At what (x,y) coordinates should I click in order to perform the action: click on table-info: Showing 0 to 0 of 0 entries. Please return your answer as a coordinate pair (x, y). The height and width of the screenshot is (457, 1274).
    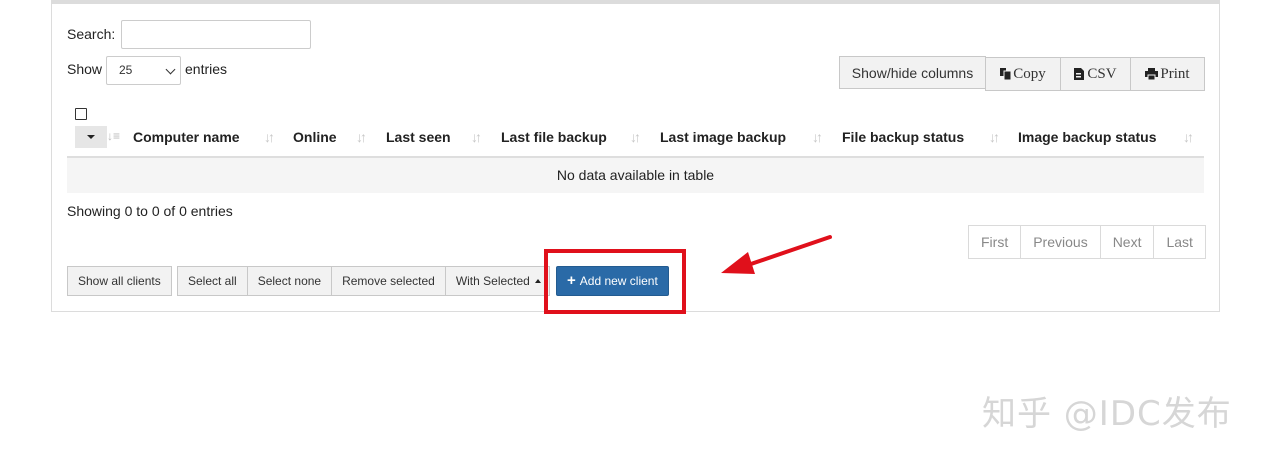
    Looking at the image, I should click on (150, 211).